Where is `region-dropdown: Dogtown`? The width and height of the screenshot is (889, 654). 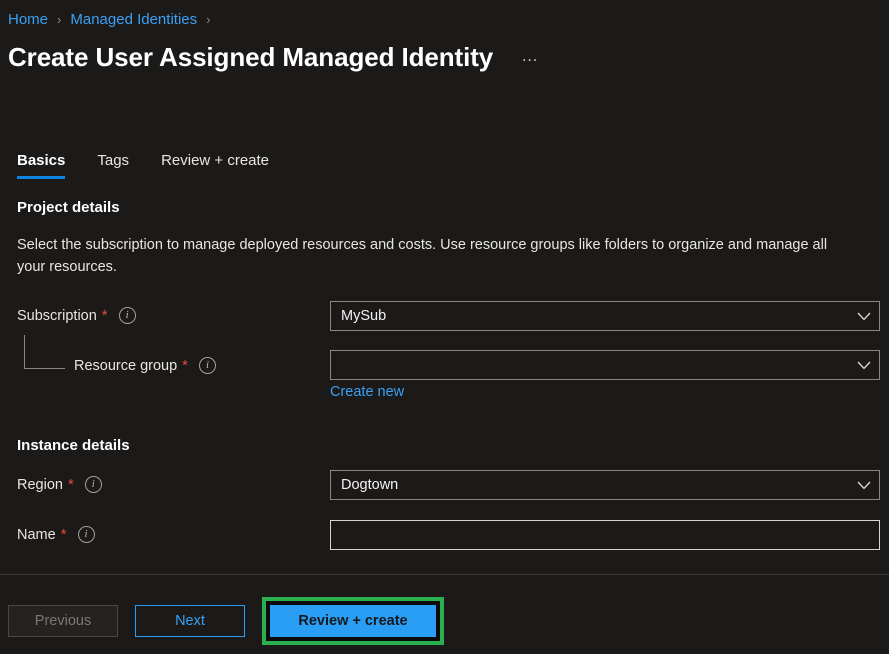 region-dropdown: Dogtown is located at coordinates (605, 485).